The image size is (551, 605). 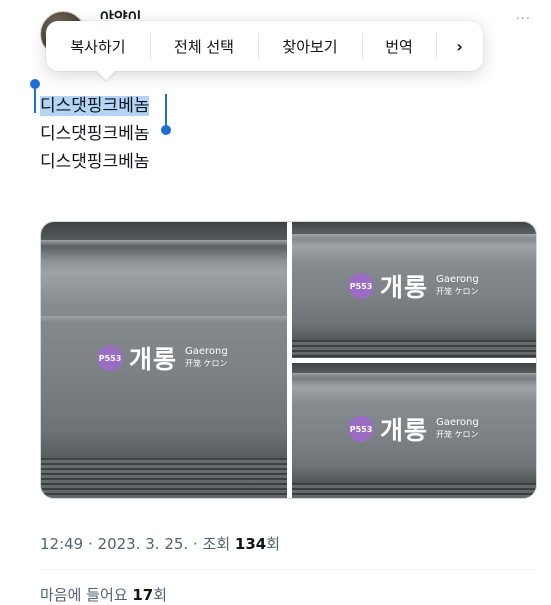 I want to click on views-suffix: 회, so click(x=273, y=544).